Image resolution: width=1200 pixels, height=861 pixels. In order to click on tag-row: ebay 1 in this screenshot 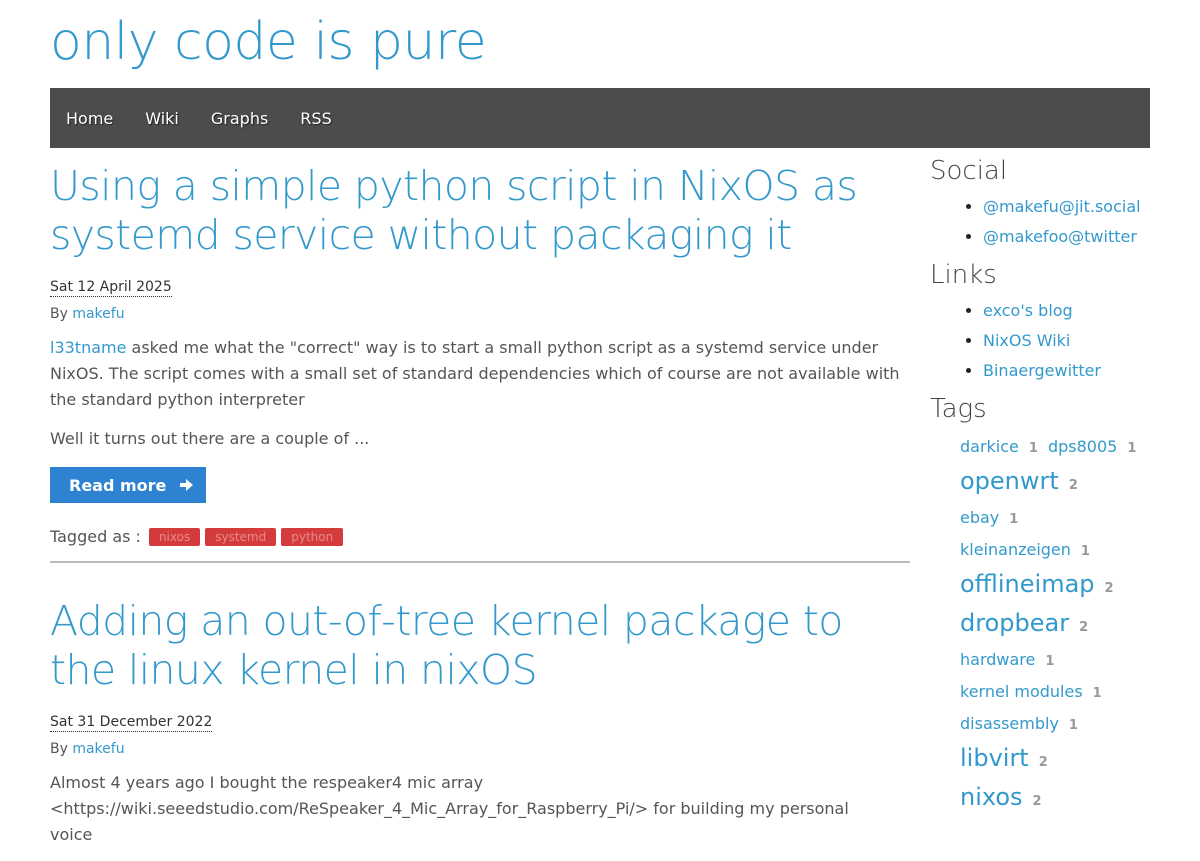, I will do `click(1055, 519)`.